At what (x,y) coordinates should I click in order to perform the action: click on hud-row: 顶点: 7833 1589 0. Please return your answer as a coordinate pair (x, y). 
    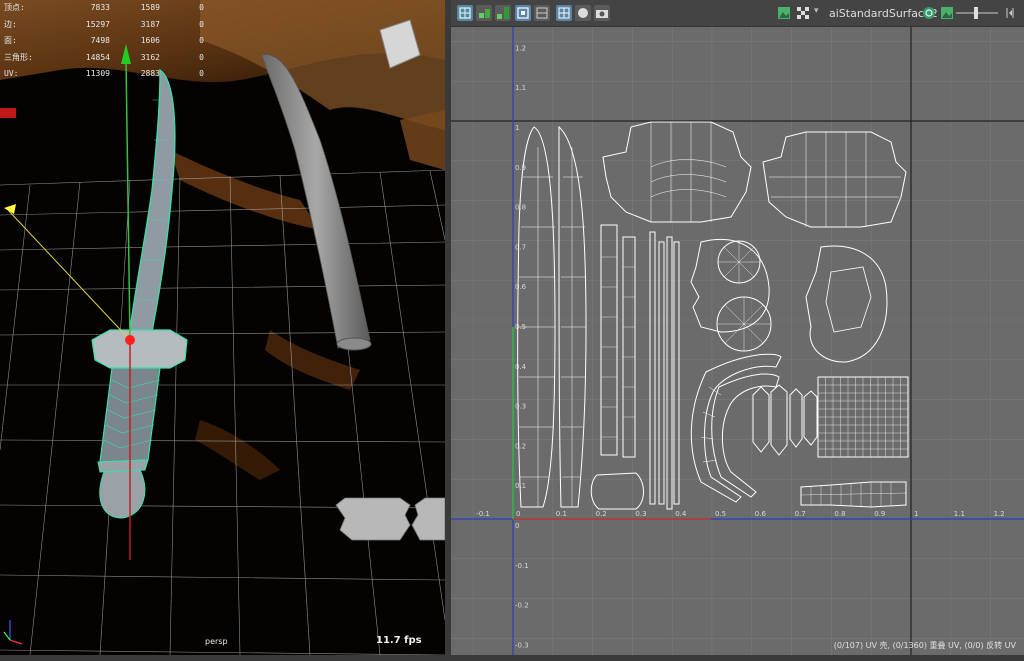
    Looking at the image, I should click on (104, 7).